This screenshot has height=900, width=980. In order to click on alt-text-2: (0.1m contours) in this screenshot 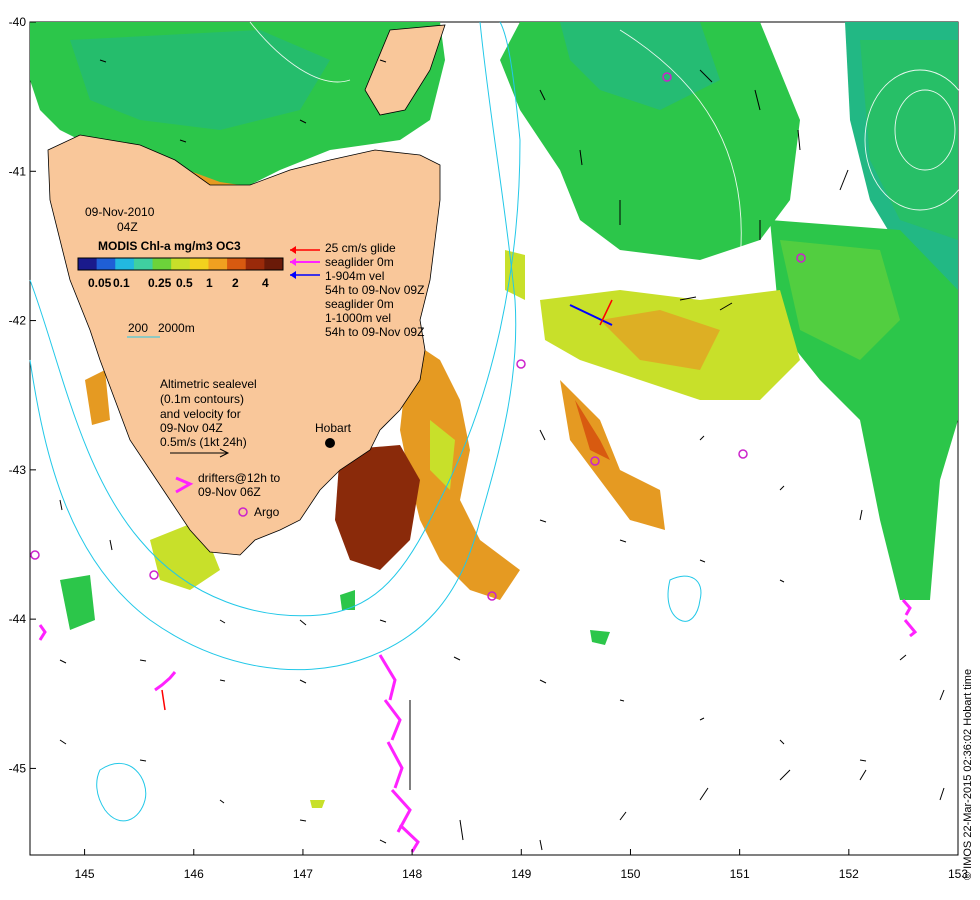, I will do `click(202, 399)`.